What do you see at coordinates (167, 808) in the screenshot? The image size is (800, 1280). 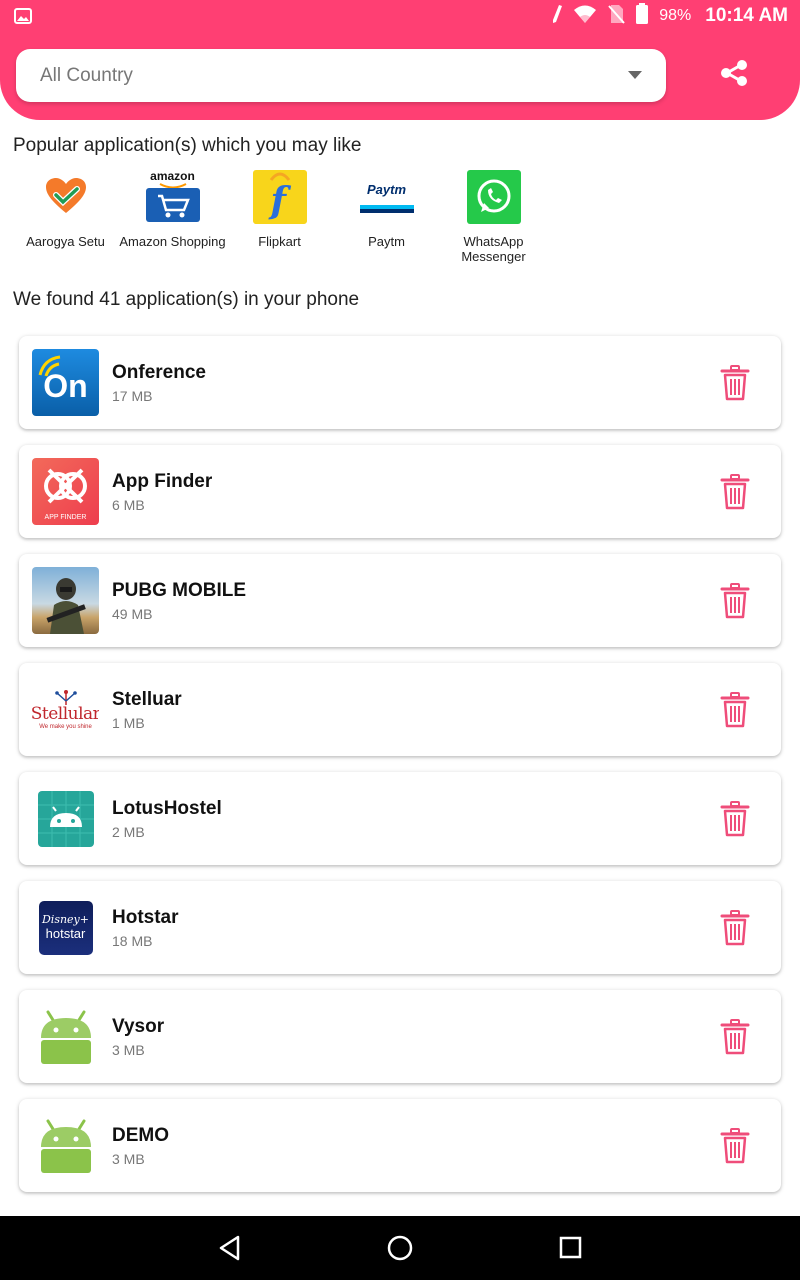 I see `app-name: LotusHostel` at bounding box center [167, 808].